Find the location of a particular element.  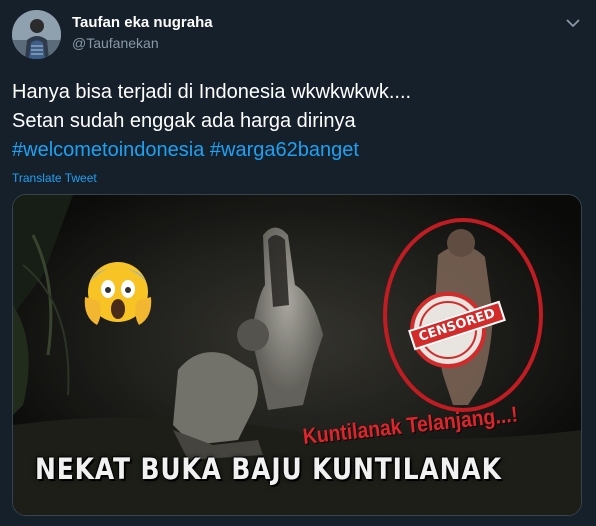

translate-tweet-link: Translate Tweet is located at coordinates (54, 178).